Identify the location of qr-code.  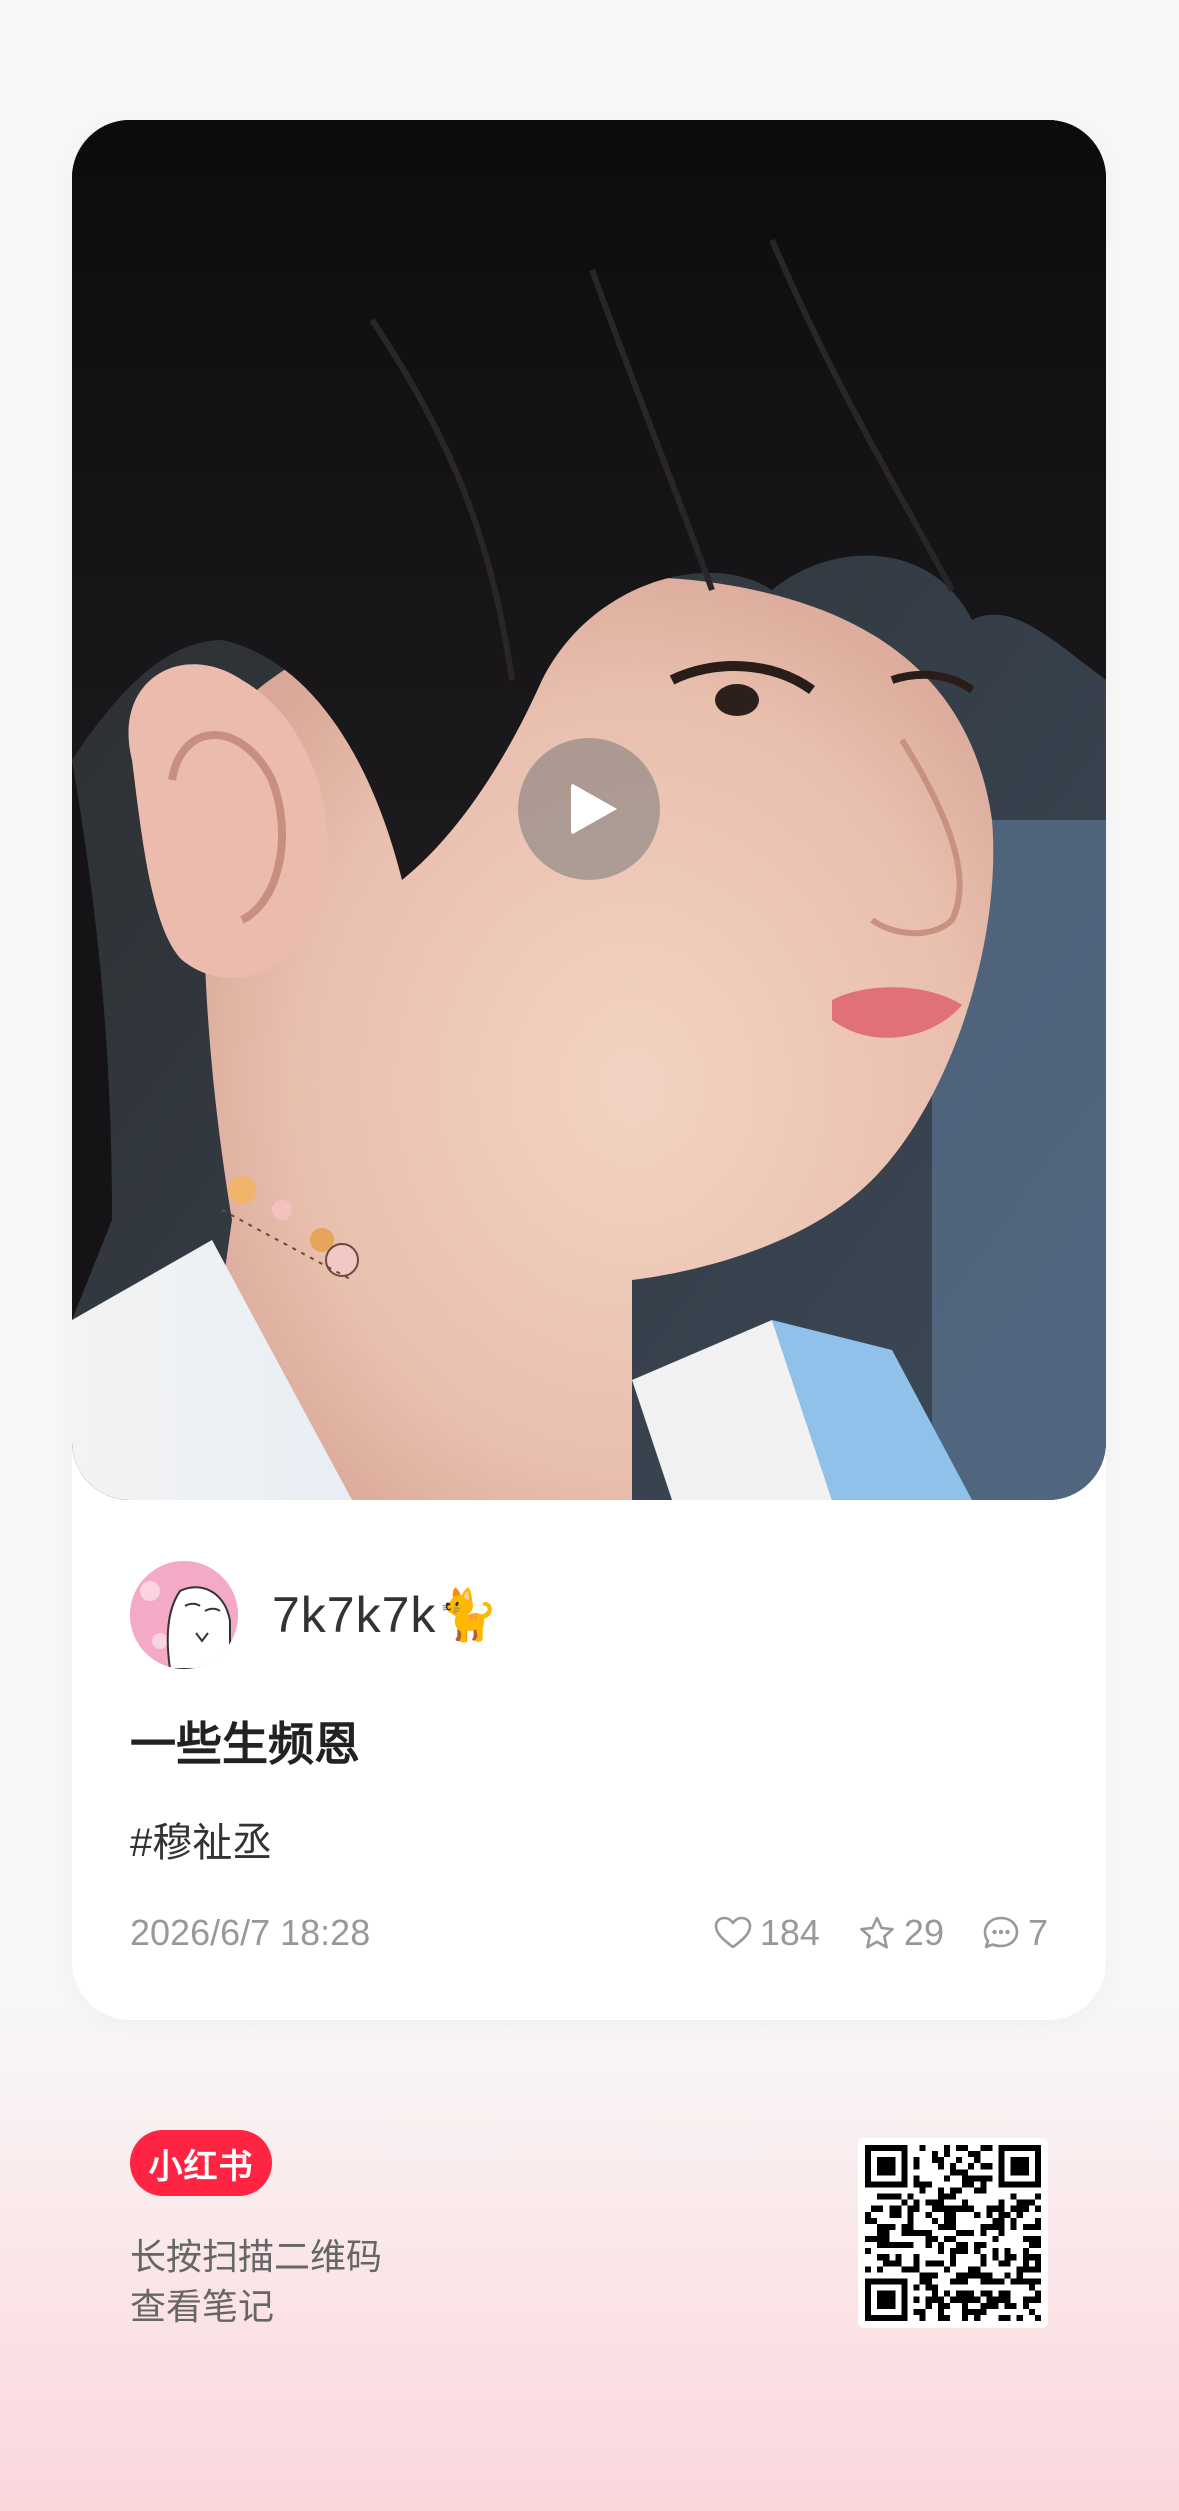
(953, 2233).